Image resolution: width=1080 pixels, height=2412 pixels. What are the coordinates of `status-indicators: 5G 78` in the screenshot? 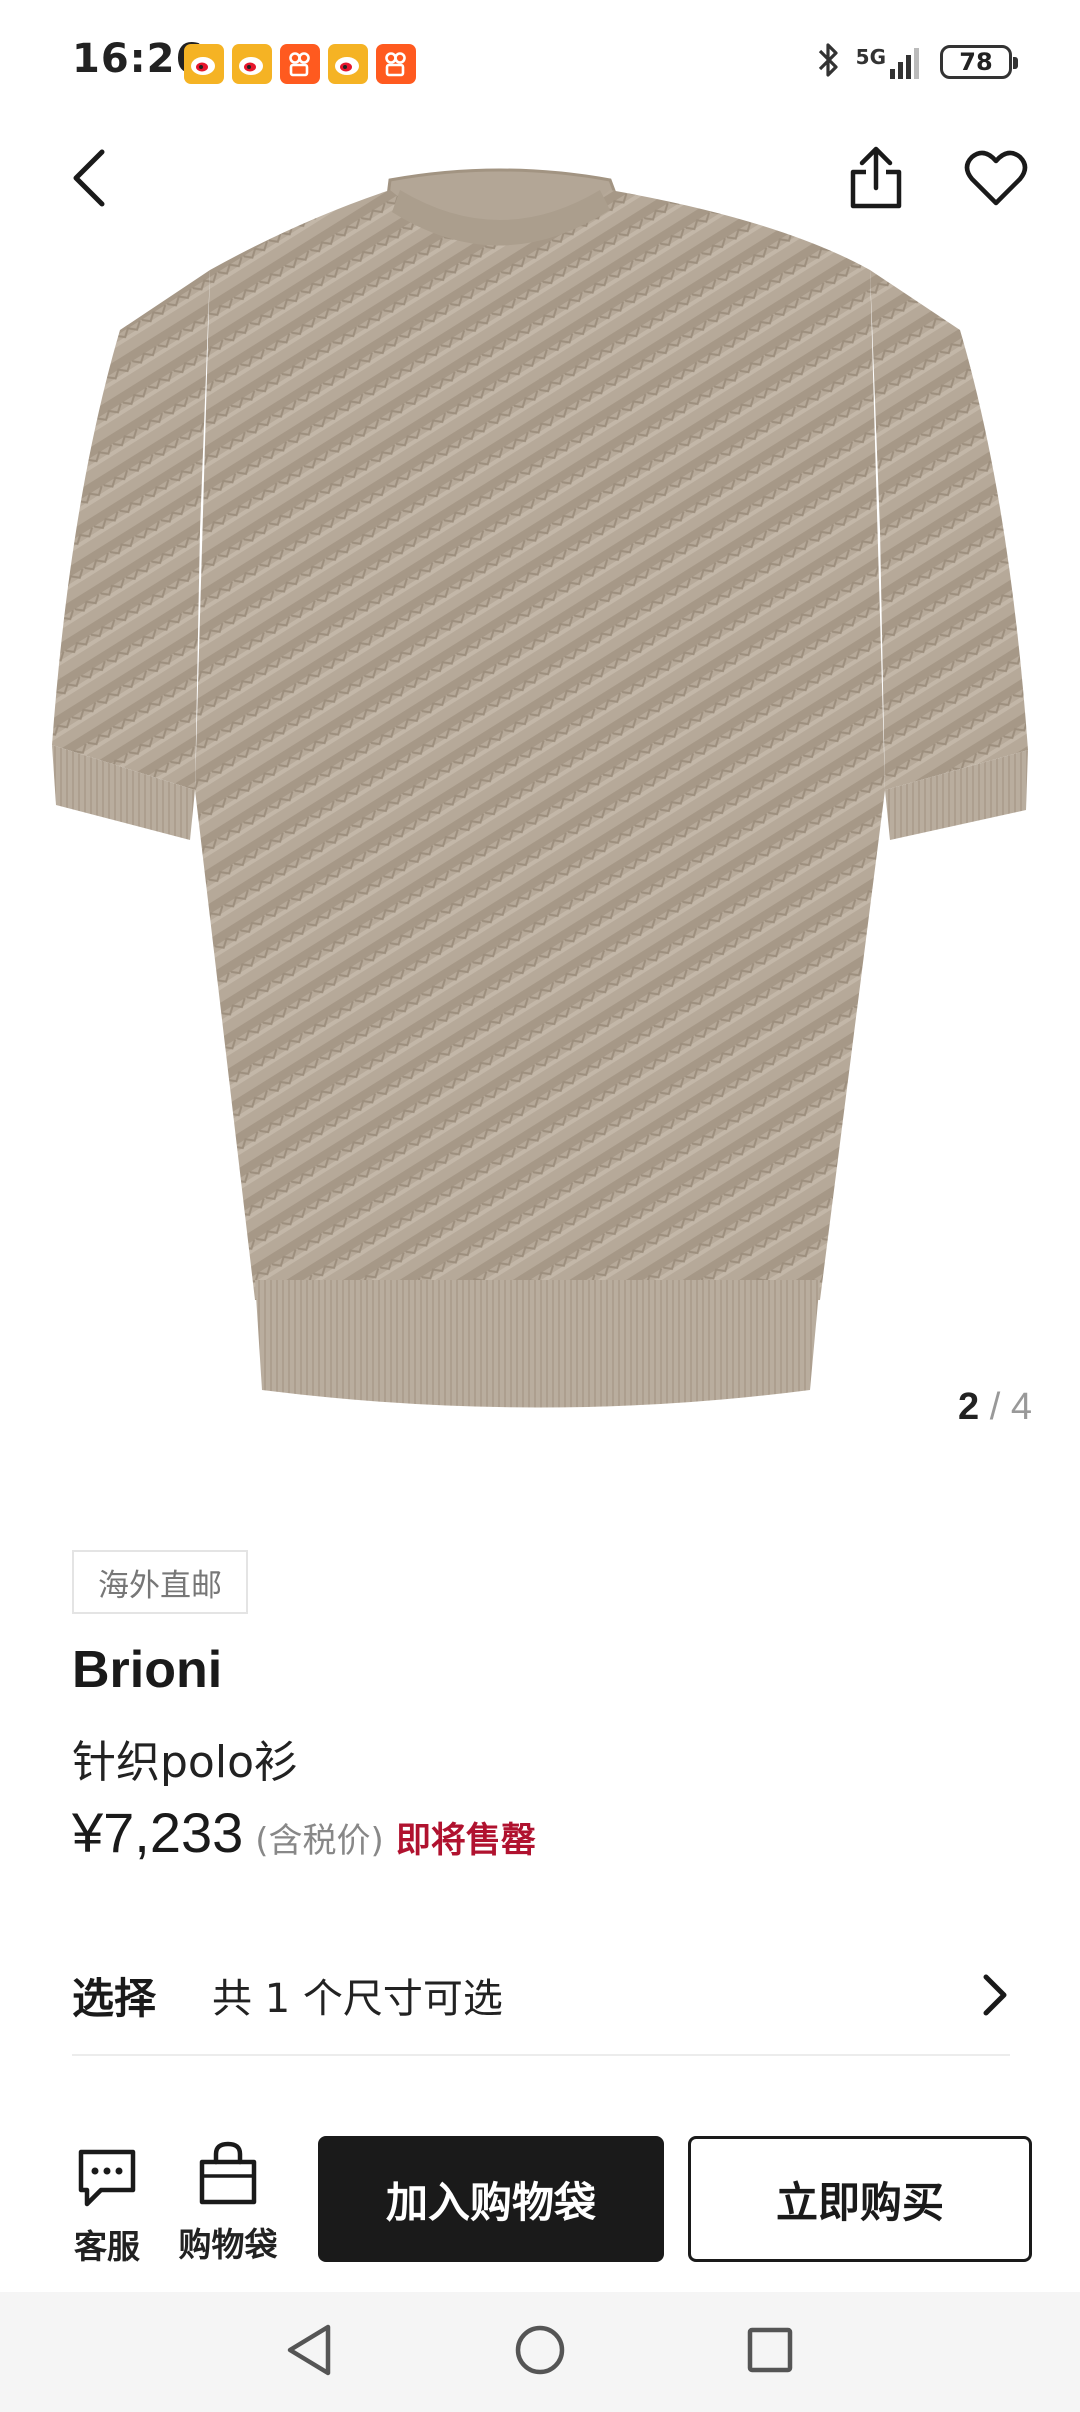 It's located at (917, 62).